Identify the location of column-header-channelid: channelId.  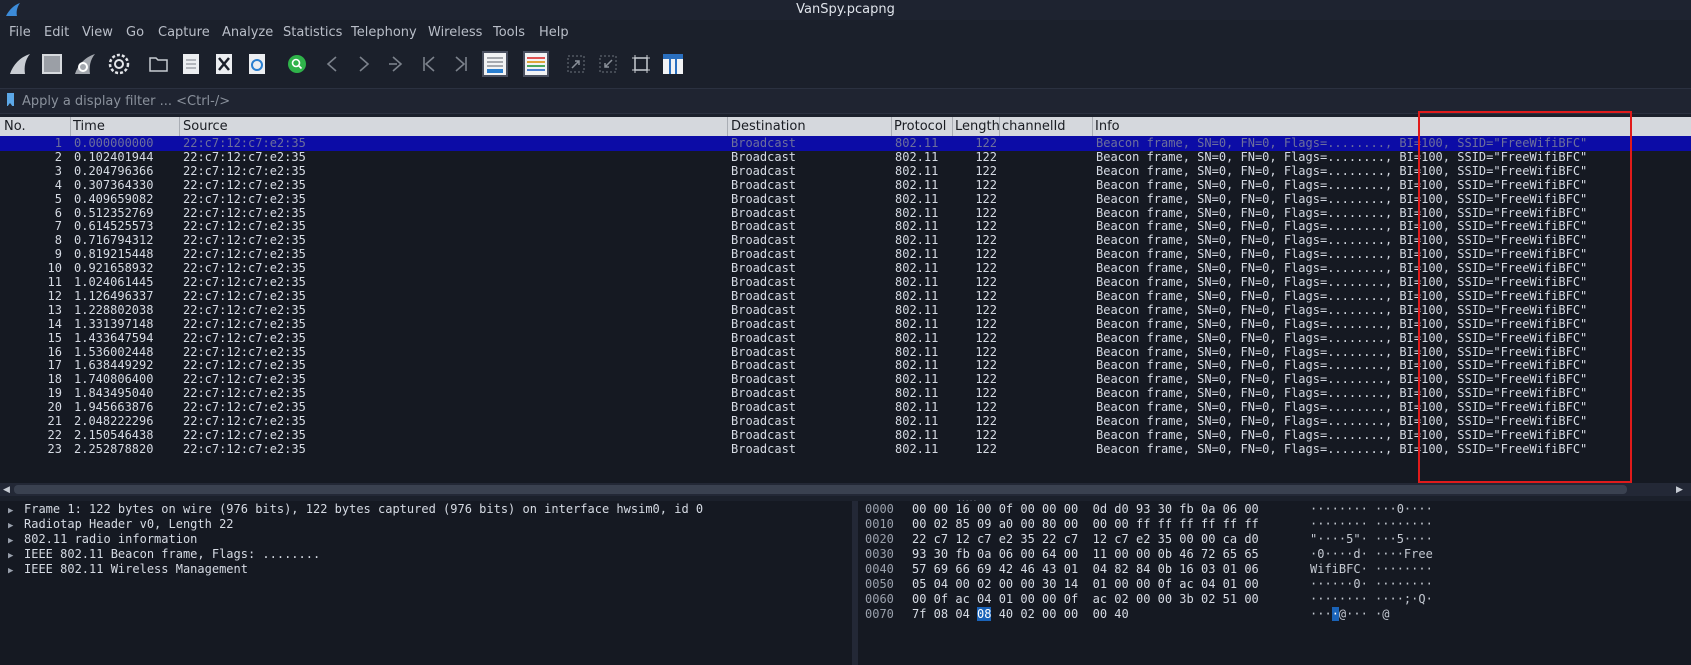
(1034, 126).